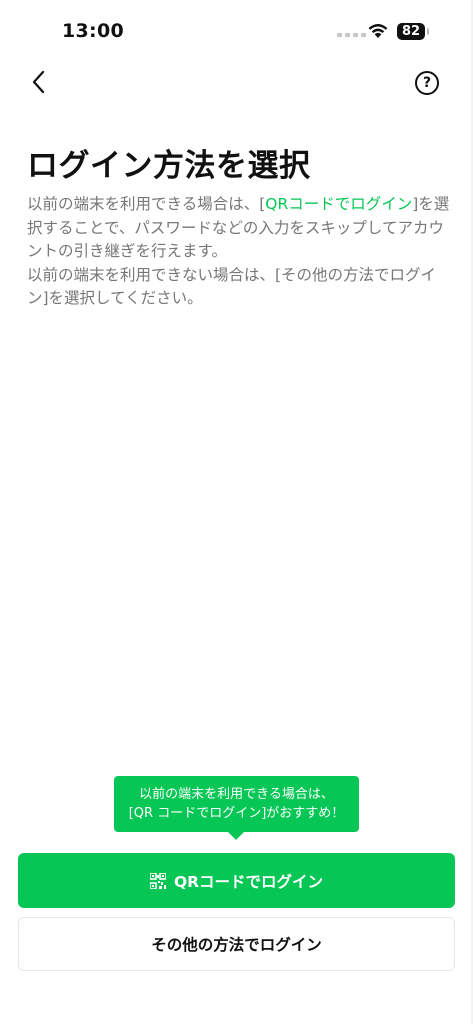 This screenshot has height=1024, width=473. What do you see at coordinates (146, 204) in the screenshot?
I see `description-text: 以前の端末を利用できる場合は、[` at bounding box center [146, 204].